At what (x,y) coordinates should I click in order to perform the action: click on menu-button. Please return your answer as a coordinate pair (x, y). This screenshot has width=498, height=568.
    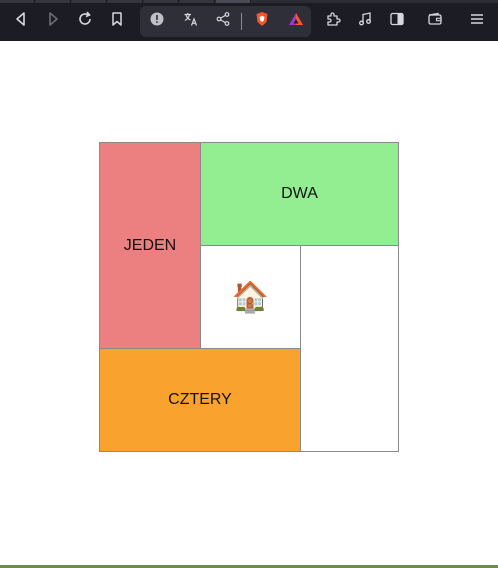
    Looking at the image, I should click on (477, 21).